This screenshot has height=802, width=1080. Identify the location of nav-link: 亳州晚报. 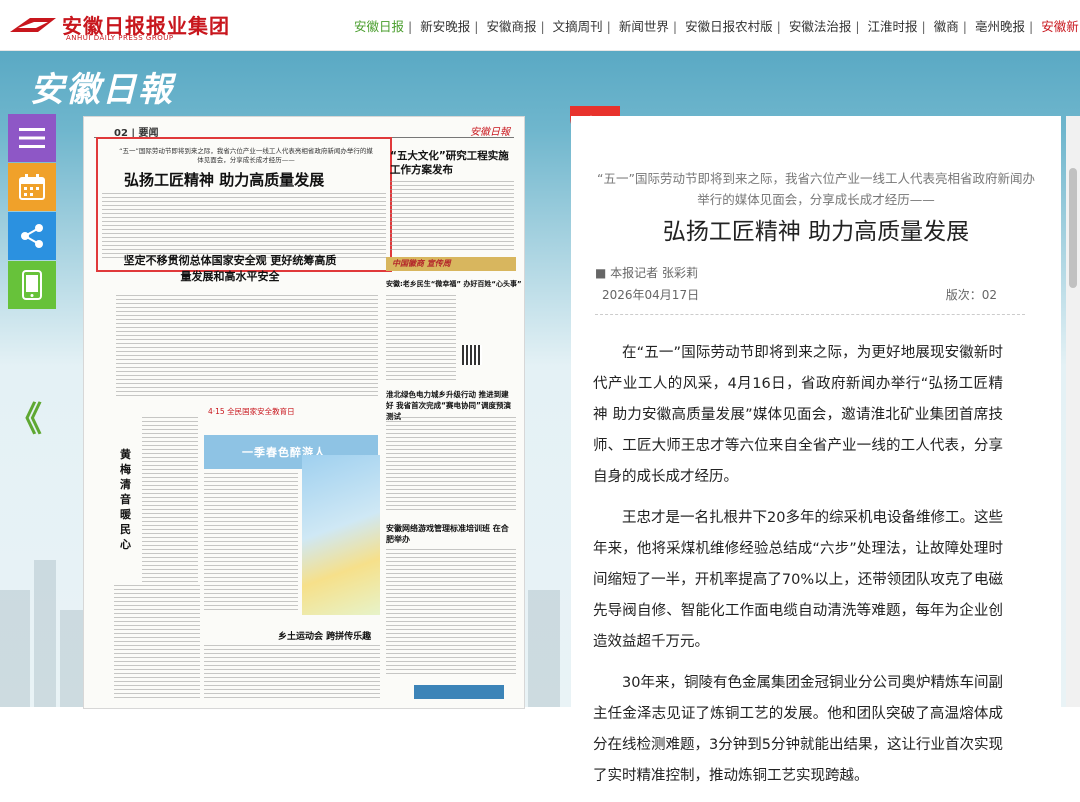
(1000, 26).